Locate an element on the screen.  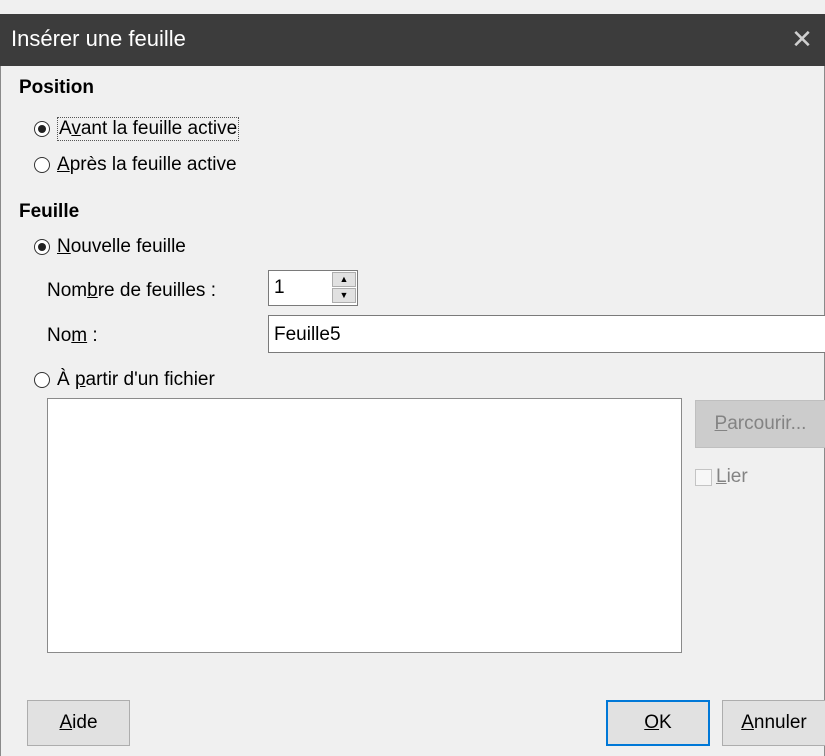
label-part: artir d'un fichier is located at coordinates (150, 379).